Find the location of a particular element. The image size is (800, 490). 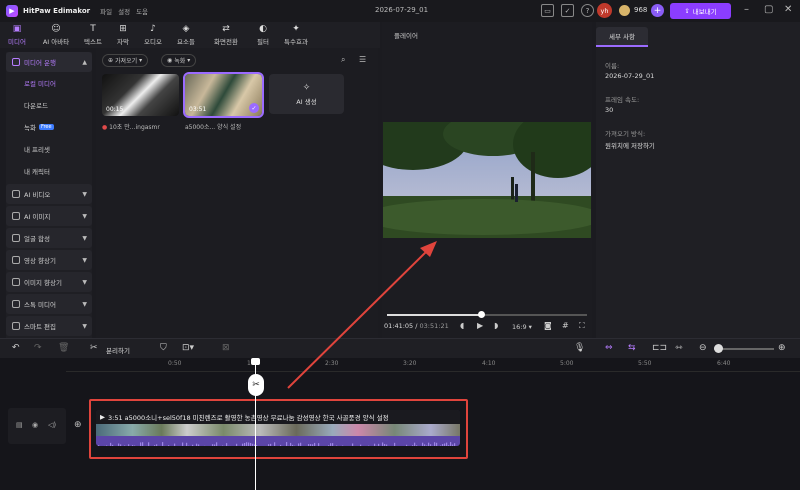

microphone-icon: 🎙 is located at coordinates (579, 348).